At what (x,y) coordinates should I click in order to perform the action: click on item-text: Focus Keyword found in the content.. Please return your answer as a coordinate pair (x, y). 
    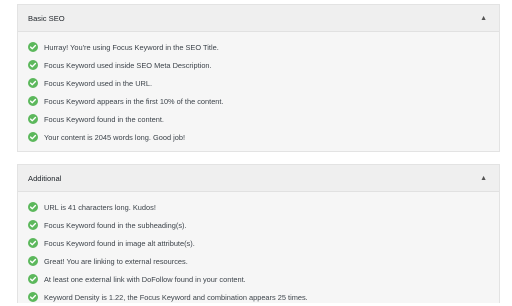
    Looking at the image, I should click on (104, 119).